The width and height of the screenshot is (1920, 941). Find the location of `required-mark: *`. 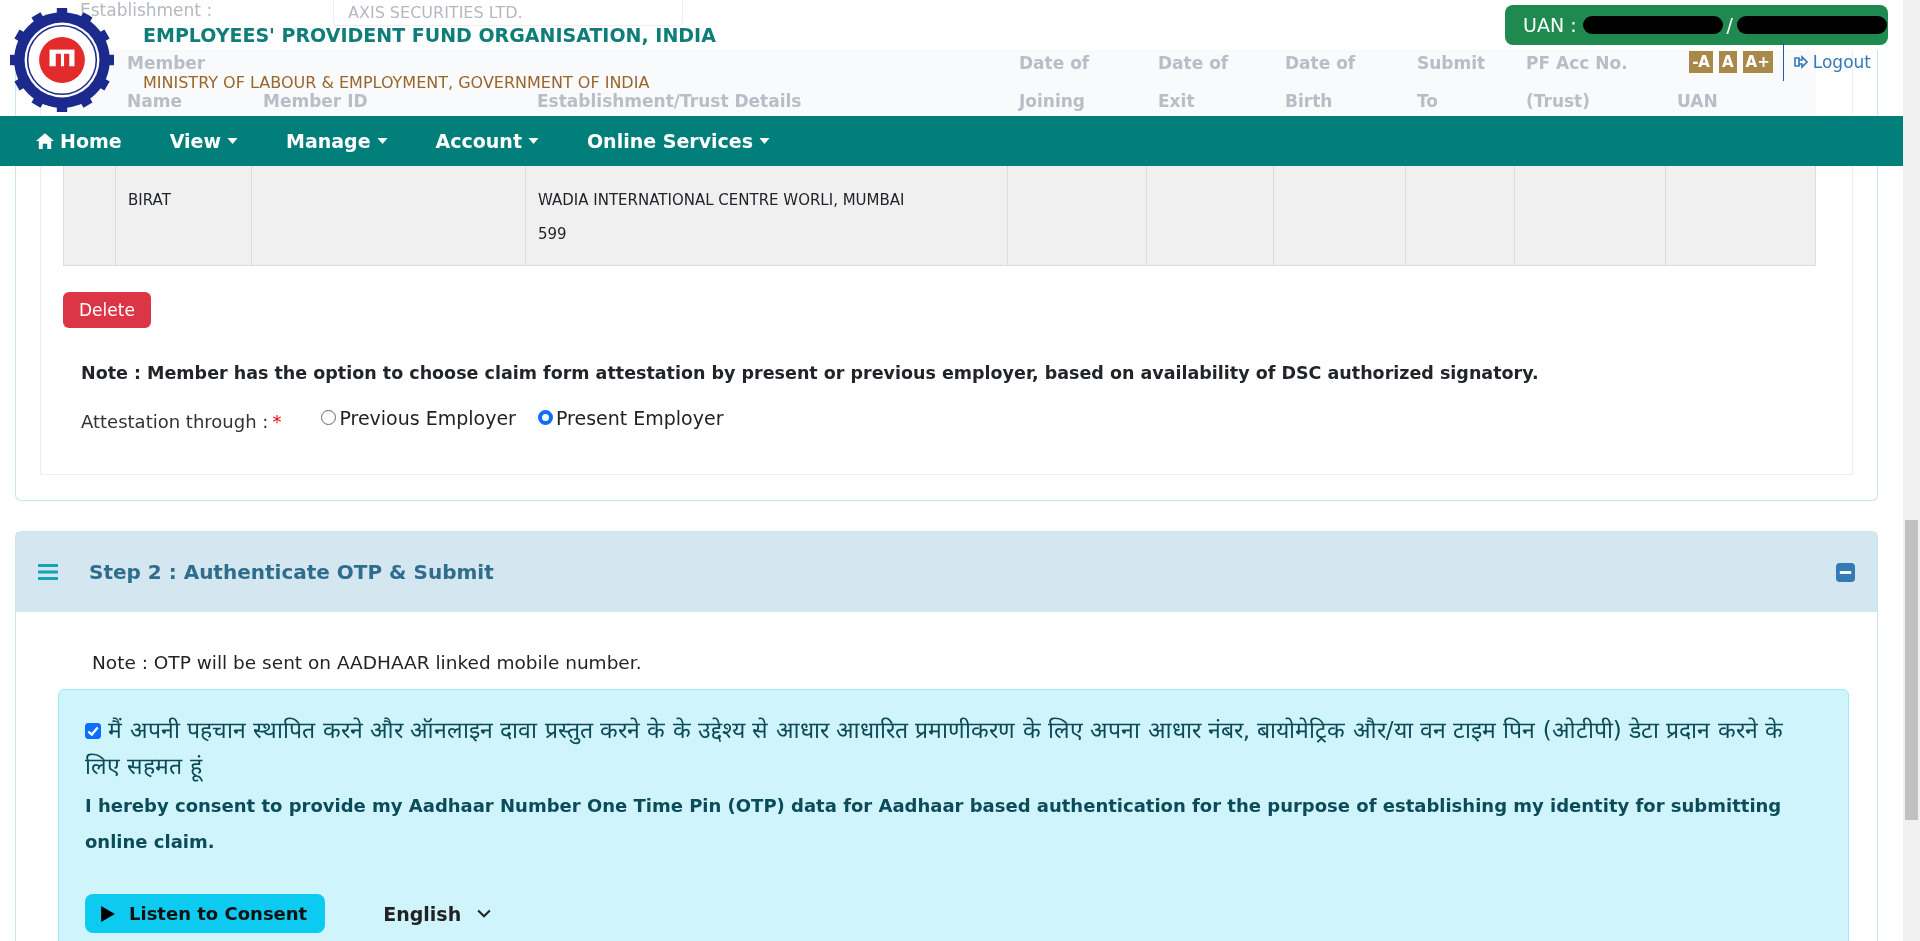

required-mark: * is located at coordinates (277, 421).